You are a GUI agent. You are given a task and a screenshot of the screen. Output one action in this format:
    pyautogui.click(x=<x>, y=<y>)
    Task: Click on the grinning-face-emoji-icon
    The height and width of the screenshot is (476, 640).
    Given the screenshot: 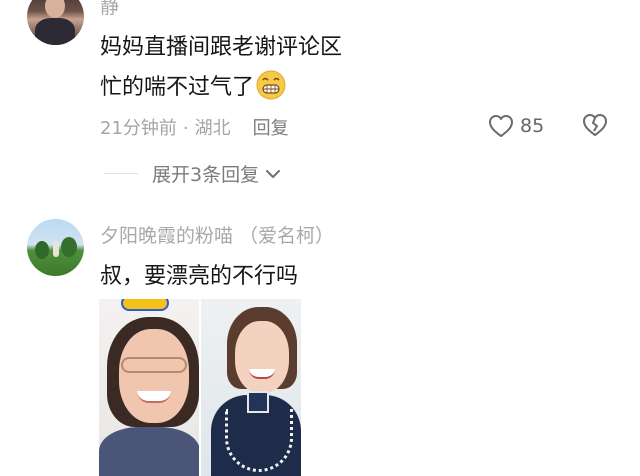 What is the action you would take?
    pyautogui.click(x=271, y=85)
    